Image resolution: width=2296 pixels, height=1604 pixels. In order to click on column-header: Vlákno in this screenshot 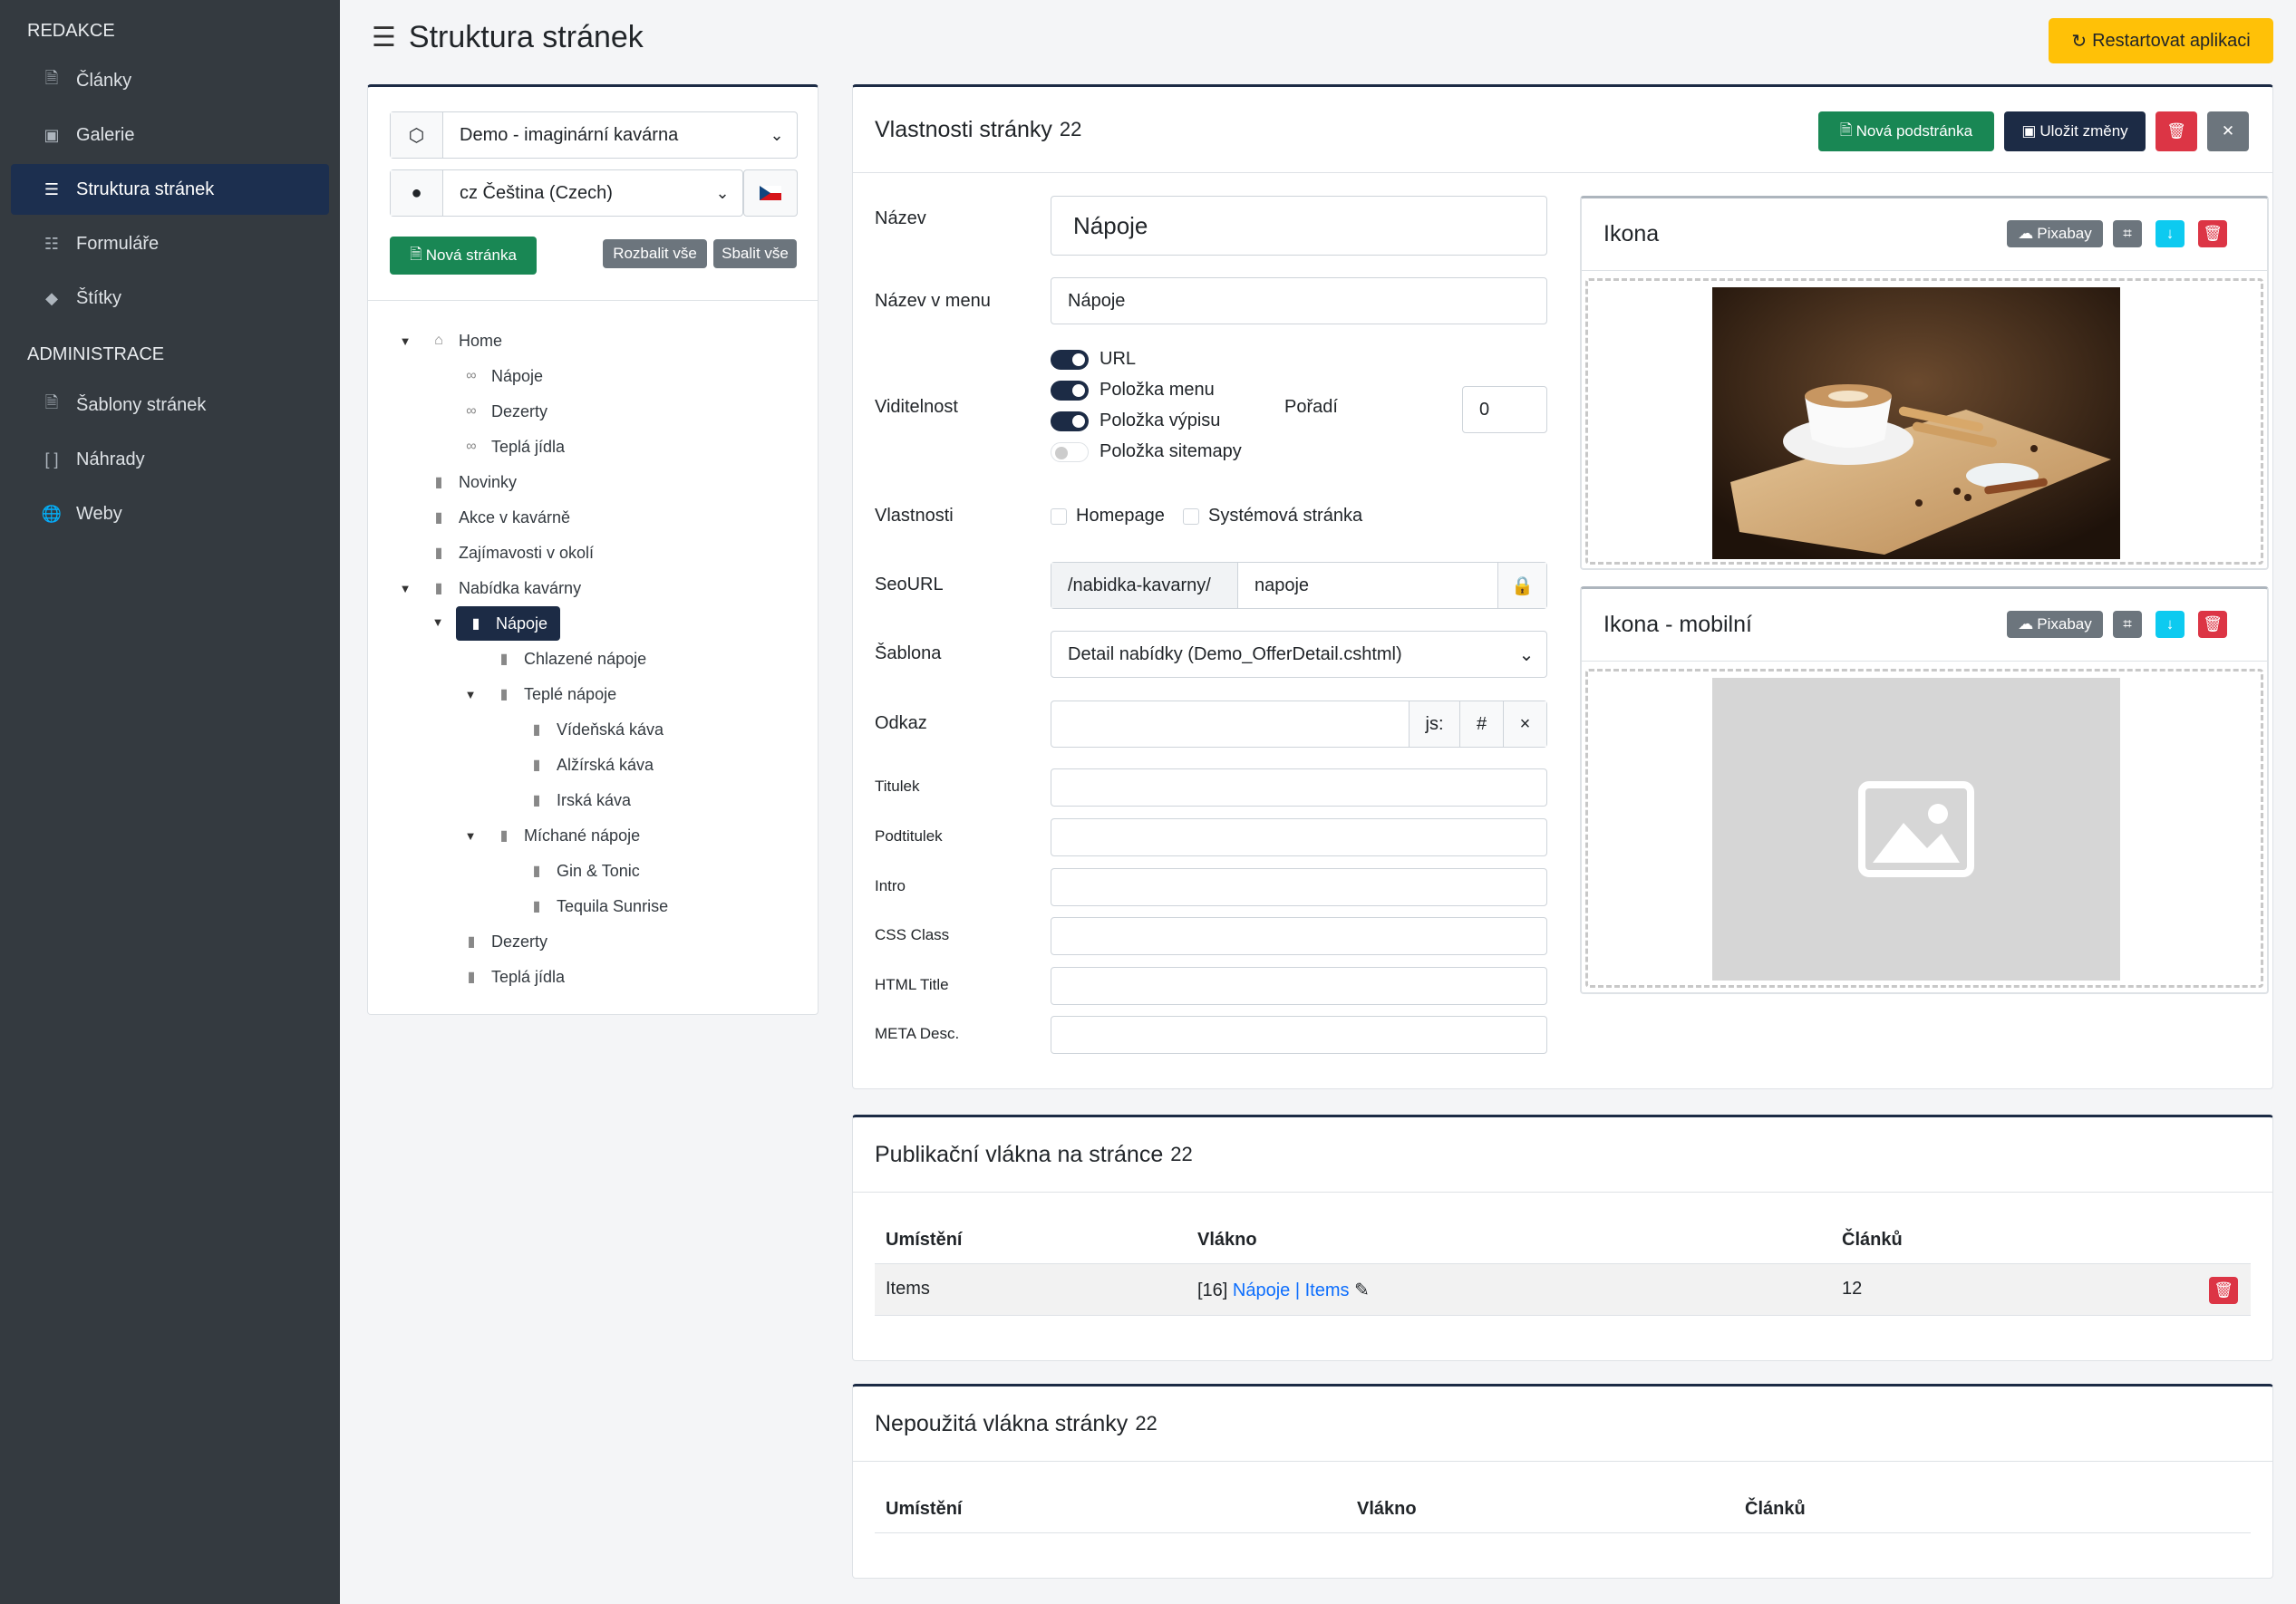, I will do `click(1387, 1509)`.